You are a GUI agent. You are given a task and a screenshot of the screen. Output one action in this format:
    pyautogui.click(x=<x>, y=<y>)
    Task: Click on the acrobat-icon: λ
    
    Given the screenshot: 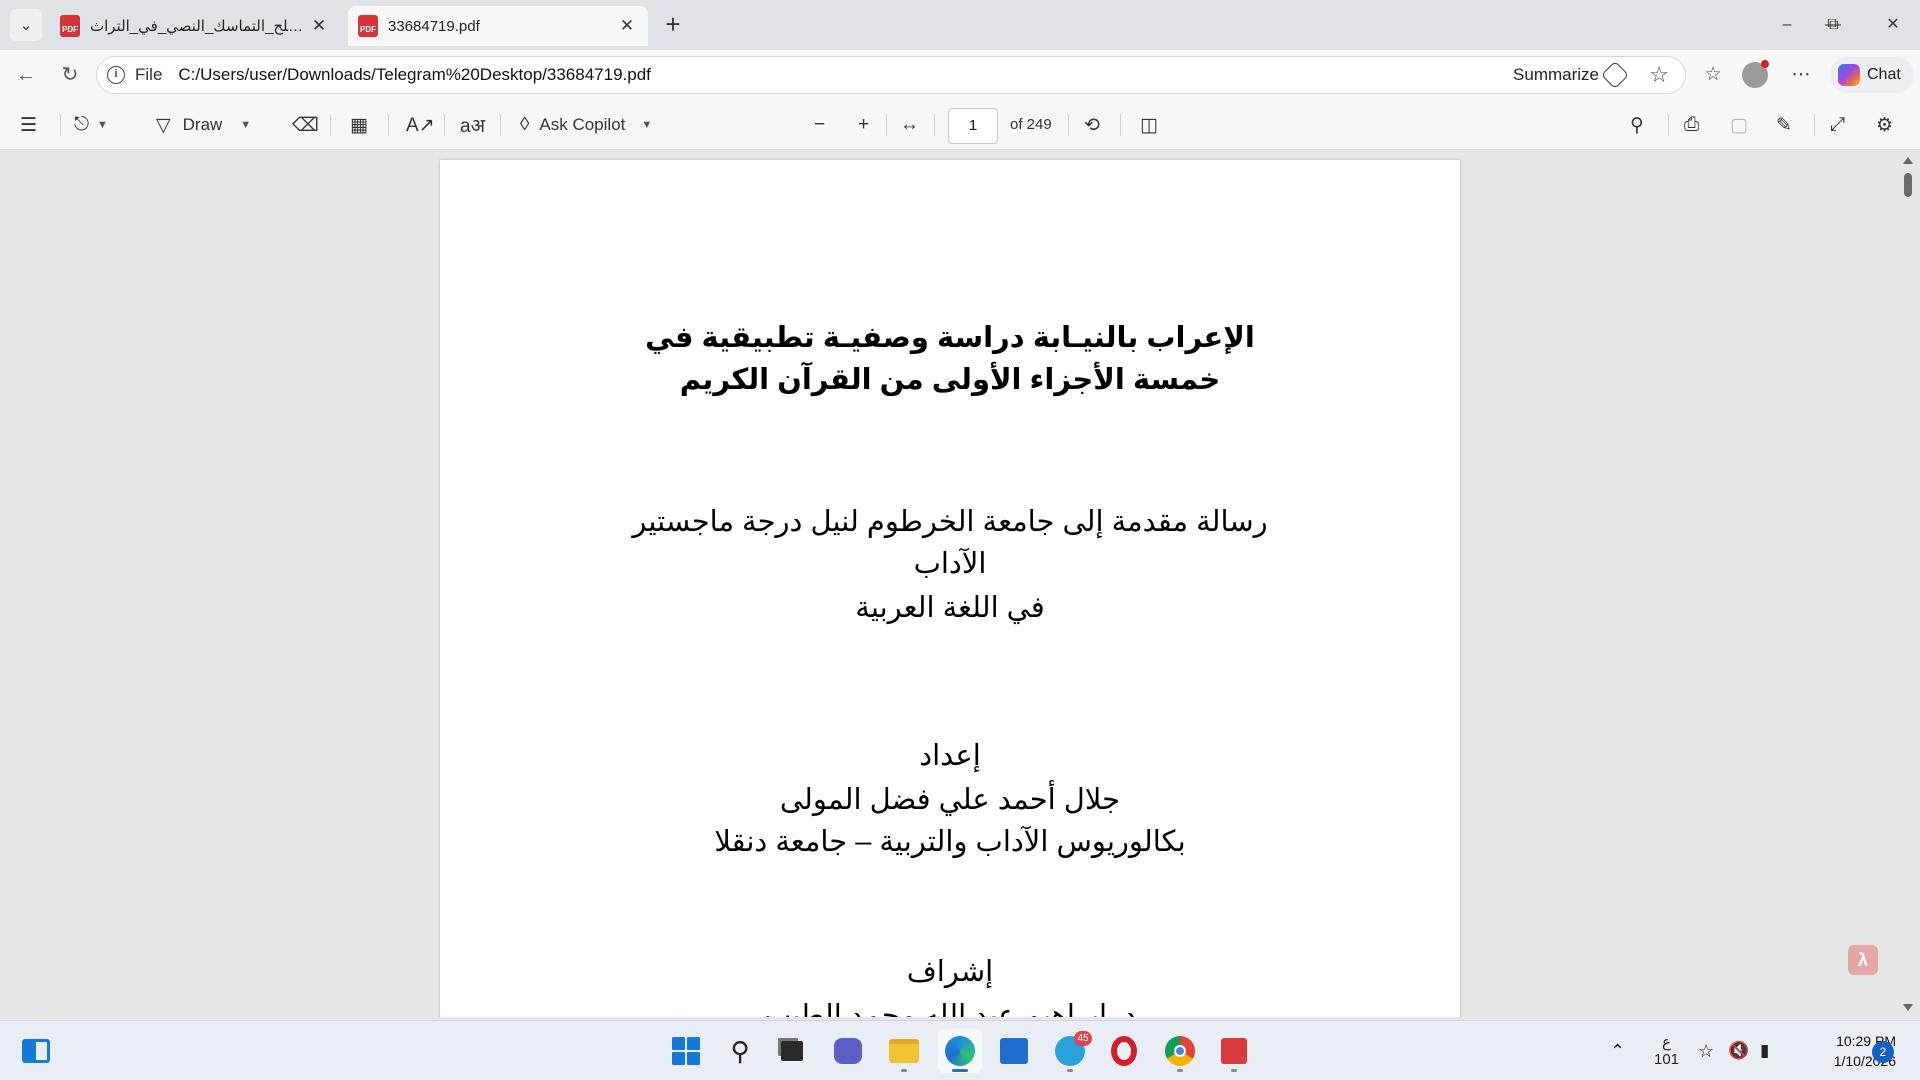 What is the action you would take?
    pyautogui.click(x=1863, y=960)
    